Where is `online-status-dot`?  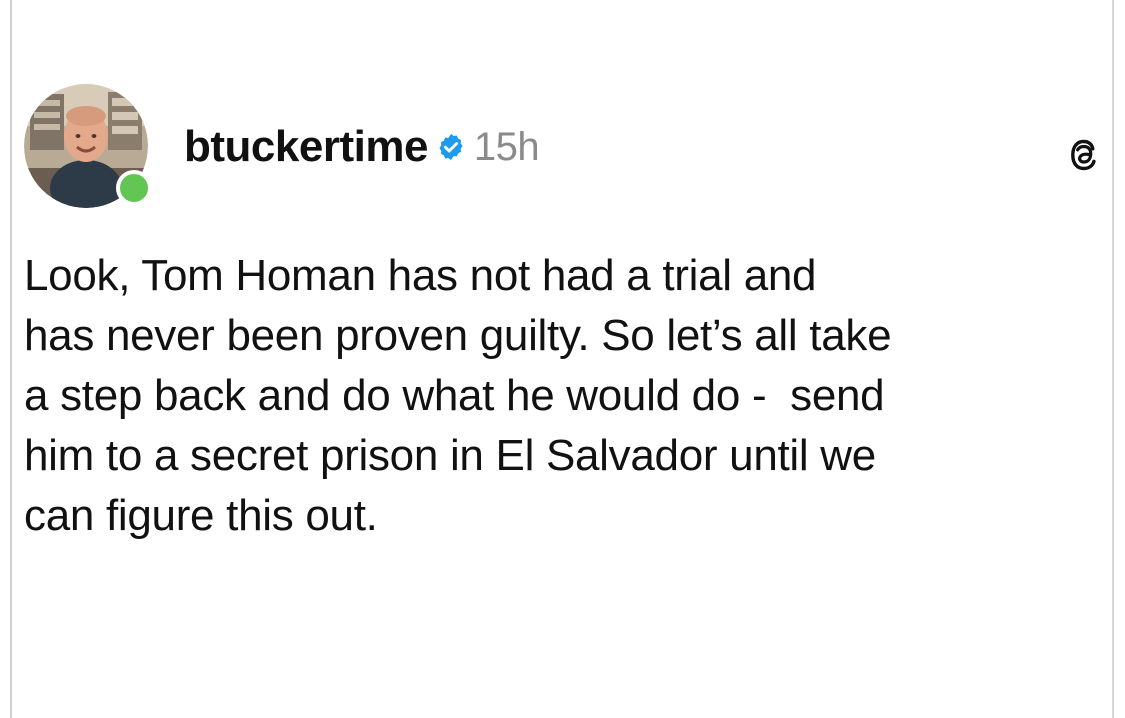 online-status-dot is located at coordinates (134, 188).